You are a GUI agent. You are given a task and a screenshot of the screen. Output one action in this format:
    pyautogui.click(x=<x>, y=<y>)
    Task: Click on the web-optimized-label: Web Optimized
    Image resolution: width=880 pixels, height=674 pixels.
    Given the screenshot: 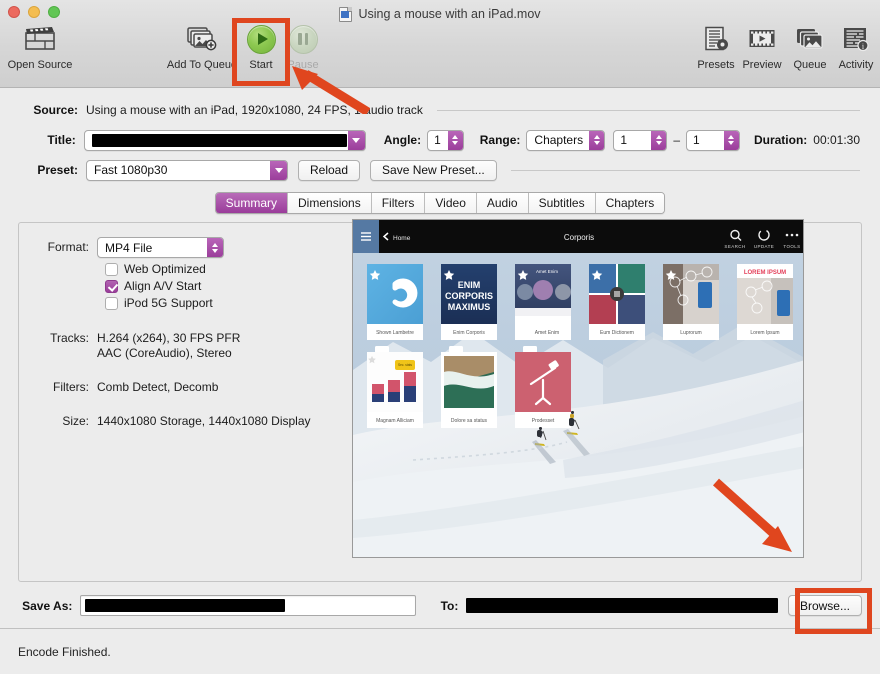 What is the action you would take?
    pyautogui.click(x=165, y=269)
    